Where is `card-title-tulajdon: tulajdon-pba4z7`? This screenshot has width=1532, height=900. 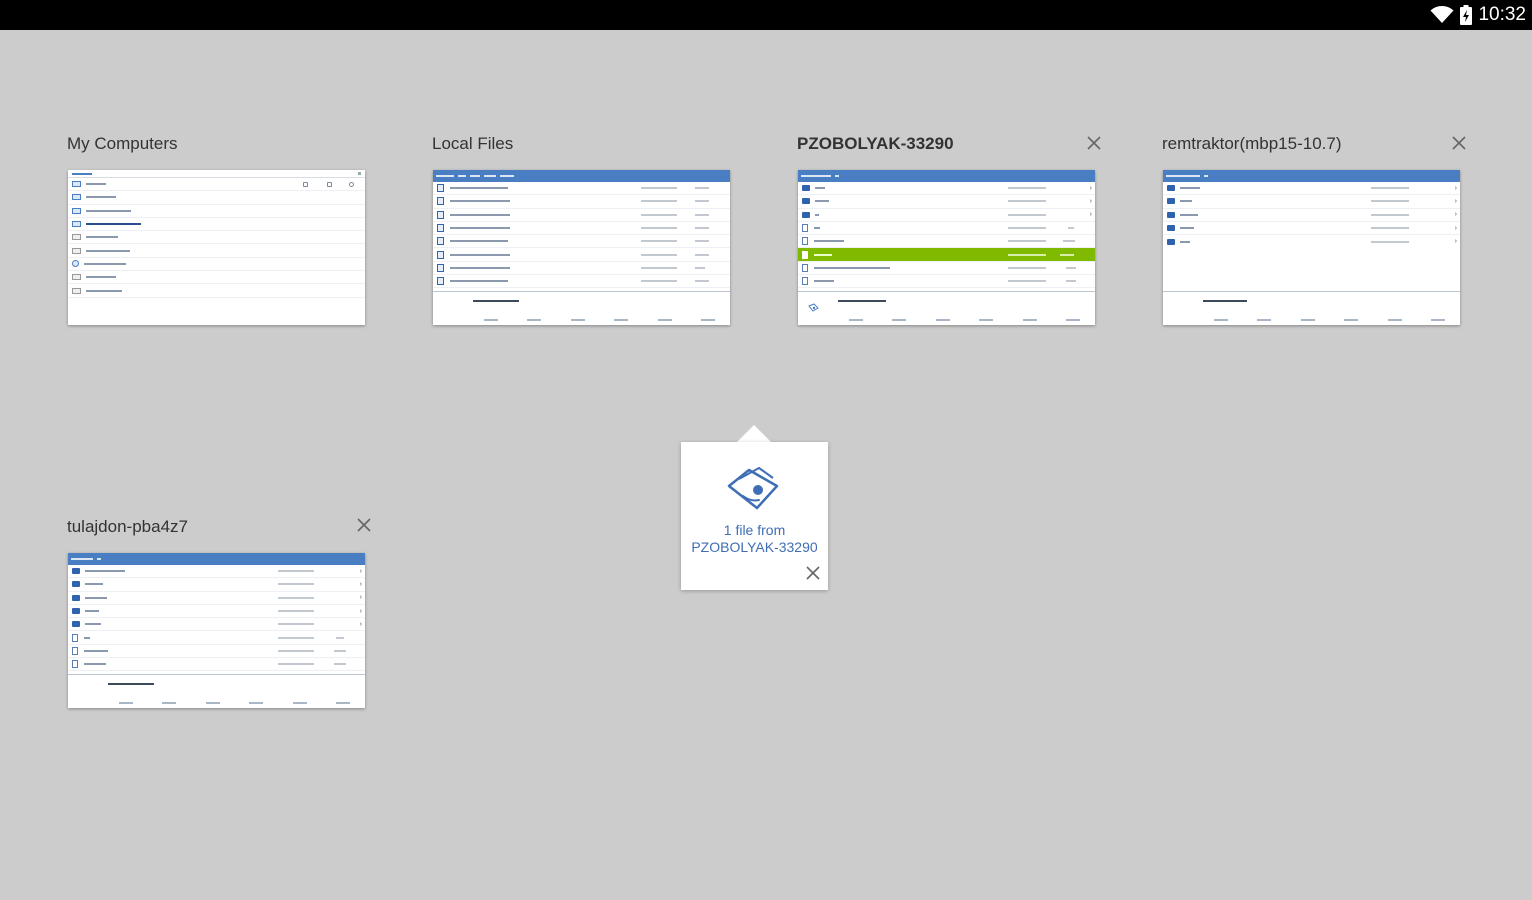 card-title-tulajdon: tulajdon-pba4z7 is located at coordinates (127, 526).